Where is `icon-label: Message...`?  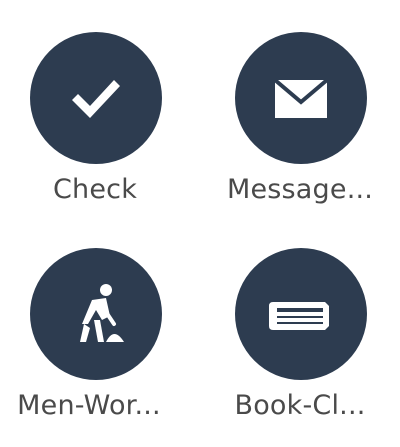
icon-label: Message... is located at coordinates (300, 189).